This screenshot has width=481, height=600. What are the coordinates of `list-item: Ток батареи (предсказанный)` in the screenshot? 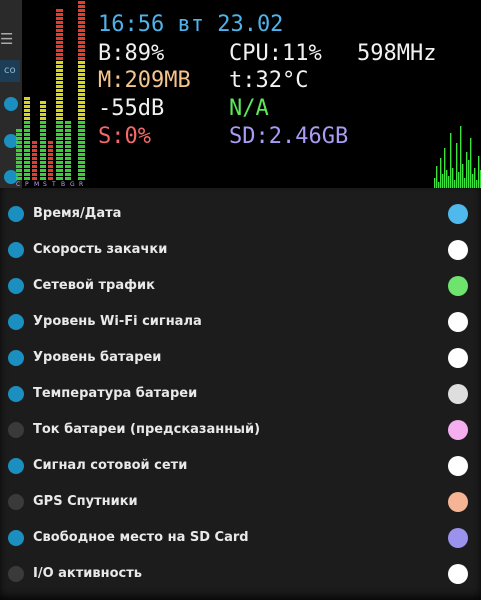 It's located at (240, 430).